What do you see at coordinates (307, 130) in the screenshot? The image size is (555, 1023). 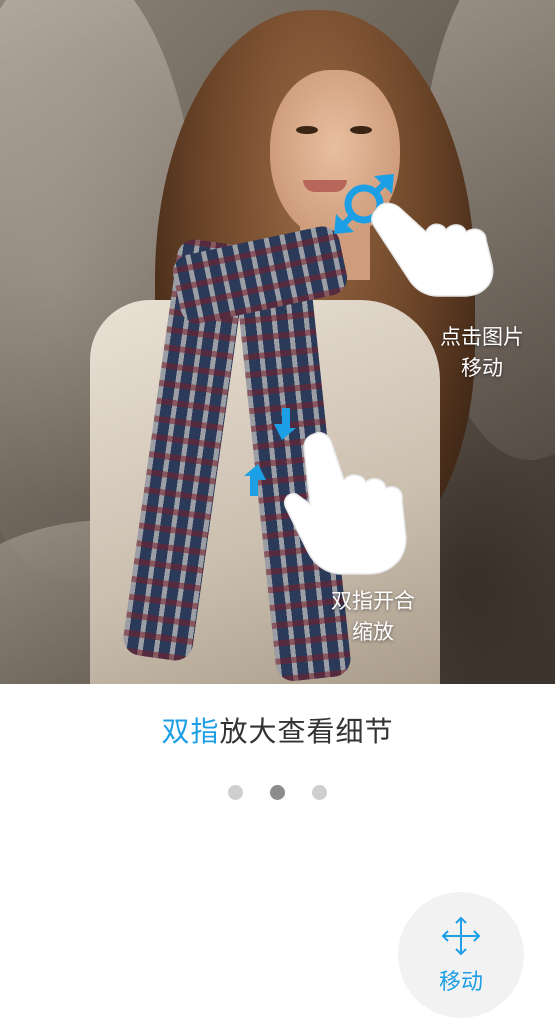 I see `model-eye-left` at bounding box center [307, 130].